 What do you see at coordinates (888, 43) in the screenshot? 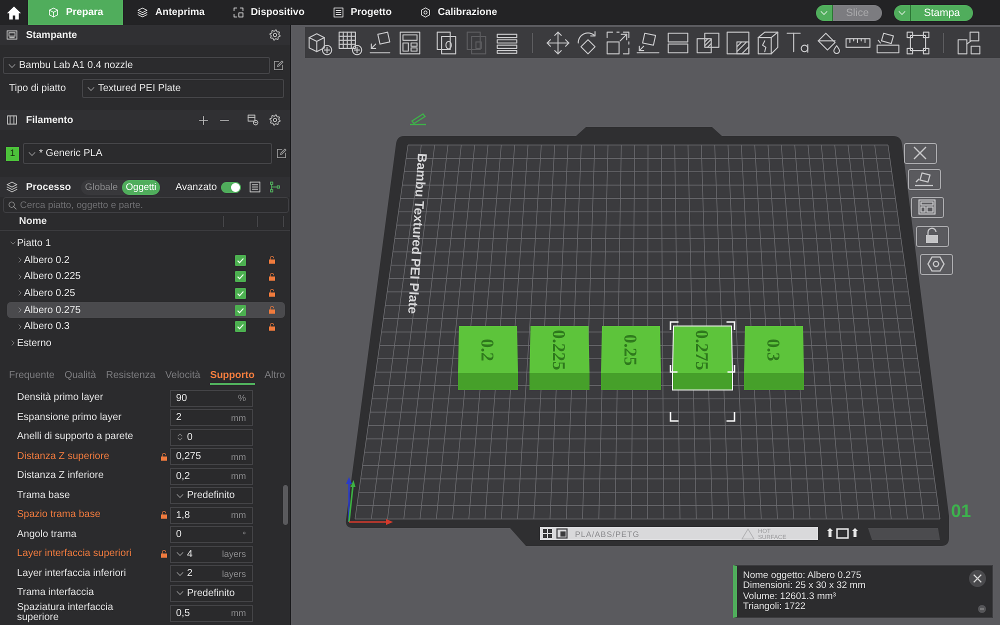
I see `tray-icon` at bounding box center [888, 43].